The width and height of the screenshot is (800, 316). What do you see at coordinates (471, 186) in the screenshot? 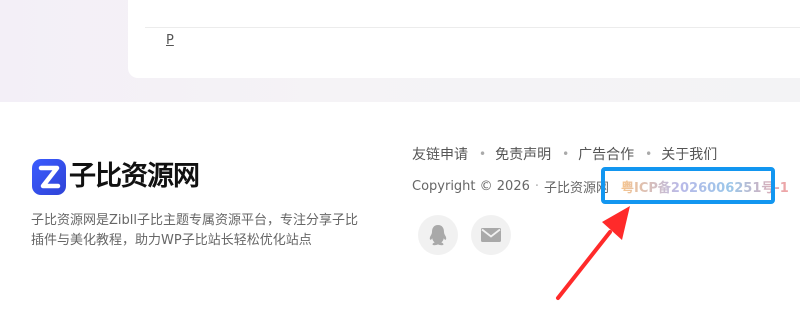
I see `copyright-text: Copyright © 2026` at bounding box center [471, 186].